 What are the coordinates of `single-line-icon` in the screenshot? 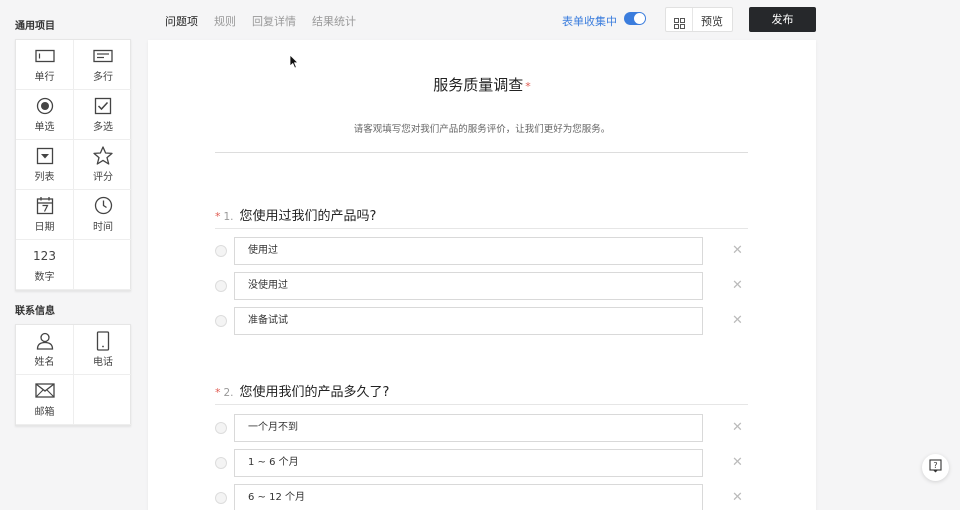 It's located at (44, 56).